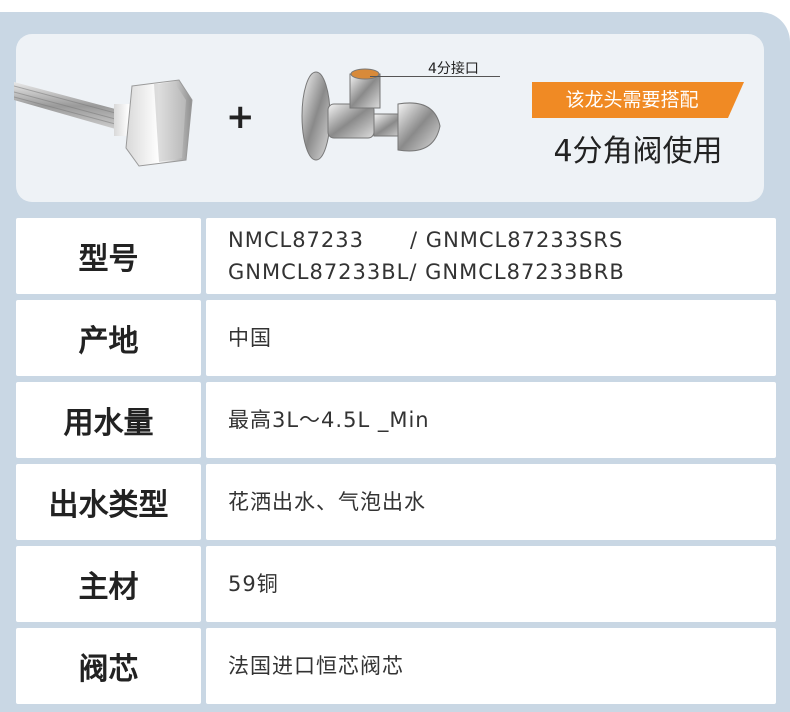  What do you see at coordinates (108, 256) in the screenshot?
I see `spec-label: 型号` at bounding box center [108, 256].